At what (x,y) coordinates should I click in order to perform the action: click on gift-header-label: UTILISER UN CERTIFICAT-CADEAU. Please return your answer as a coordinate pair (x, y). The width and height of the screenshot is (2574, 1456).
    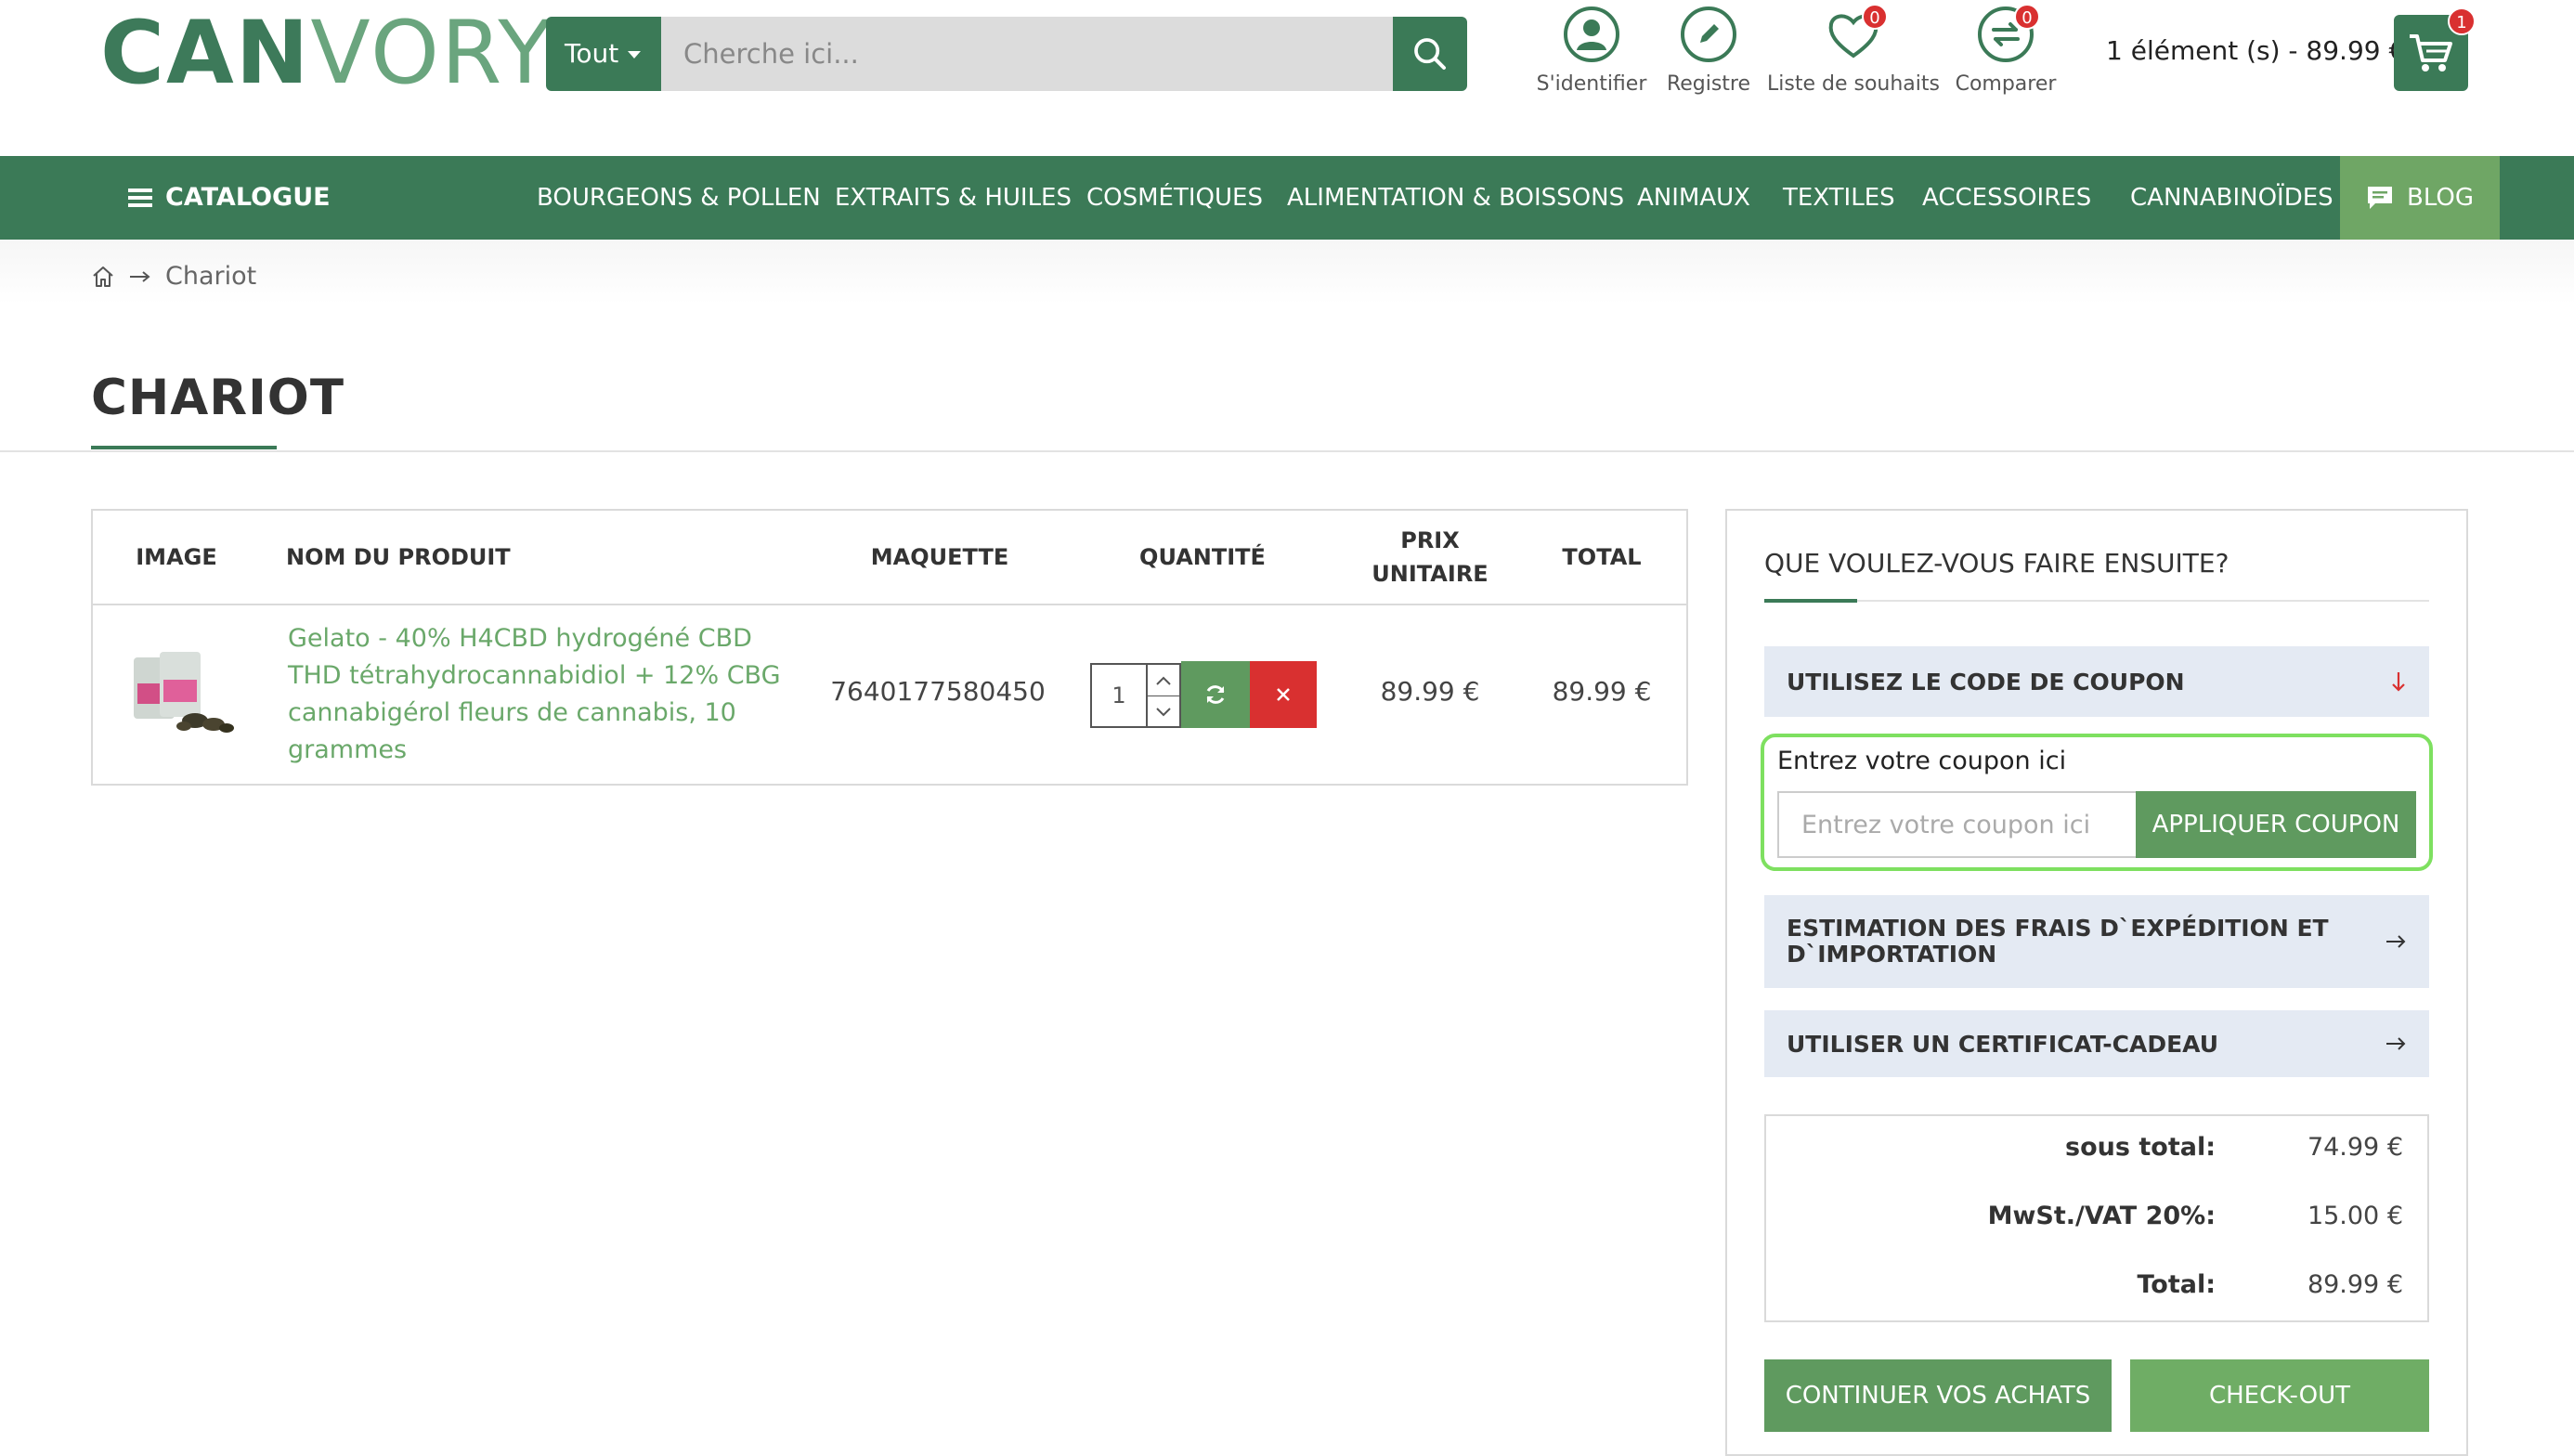
    Looking at the image, I should click on (2003, 1044).